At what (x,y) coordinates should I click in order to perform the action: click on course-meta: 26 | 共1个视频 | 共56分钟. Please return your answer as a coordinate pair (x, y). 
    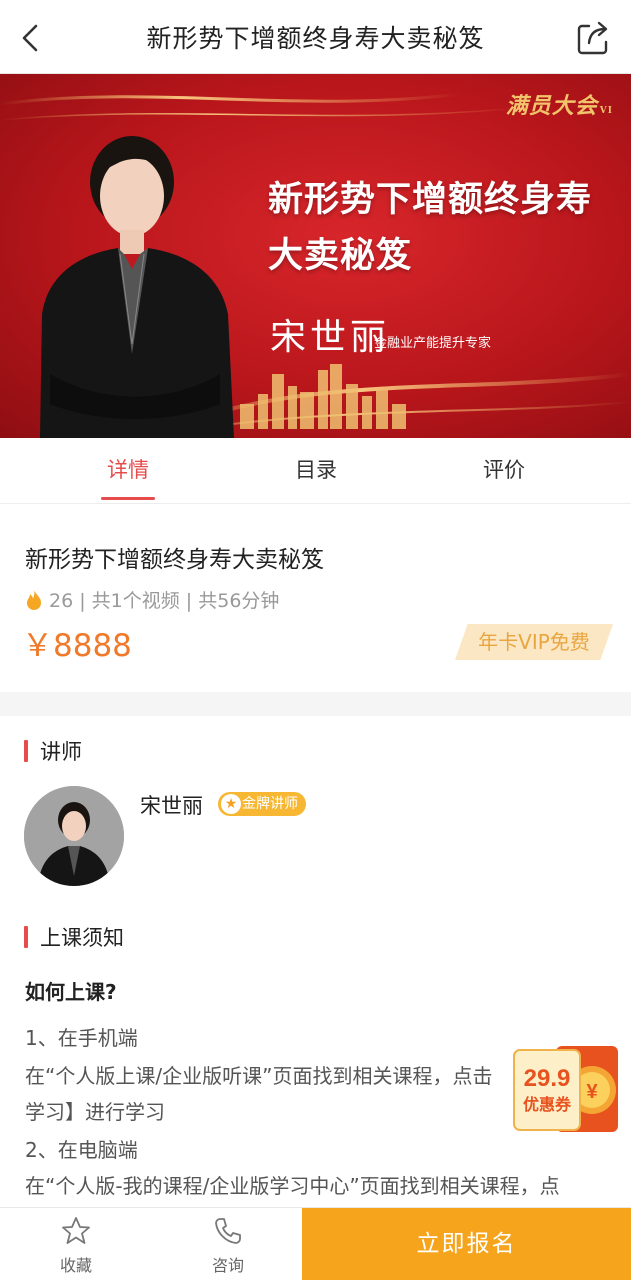
    Looking at the image, I should click on (152, 599).